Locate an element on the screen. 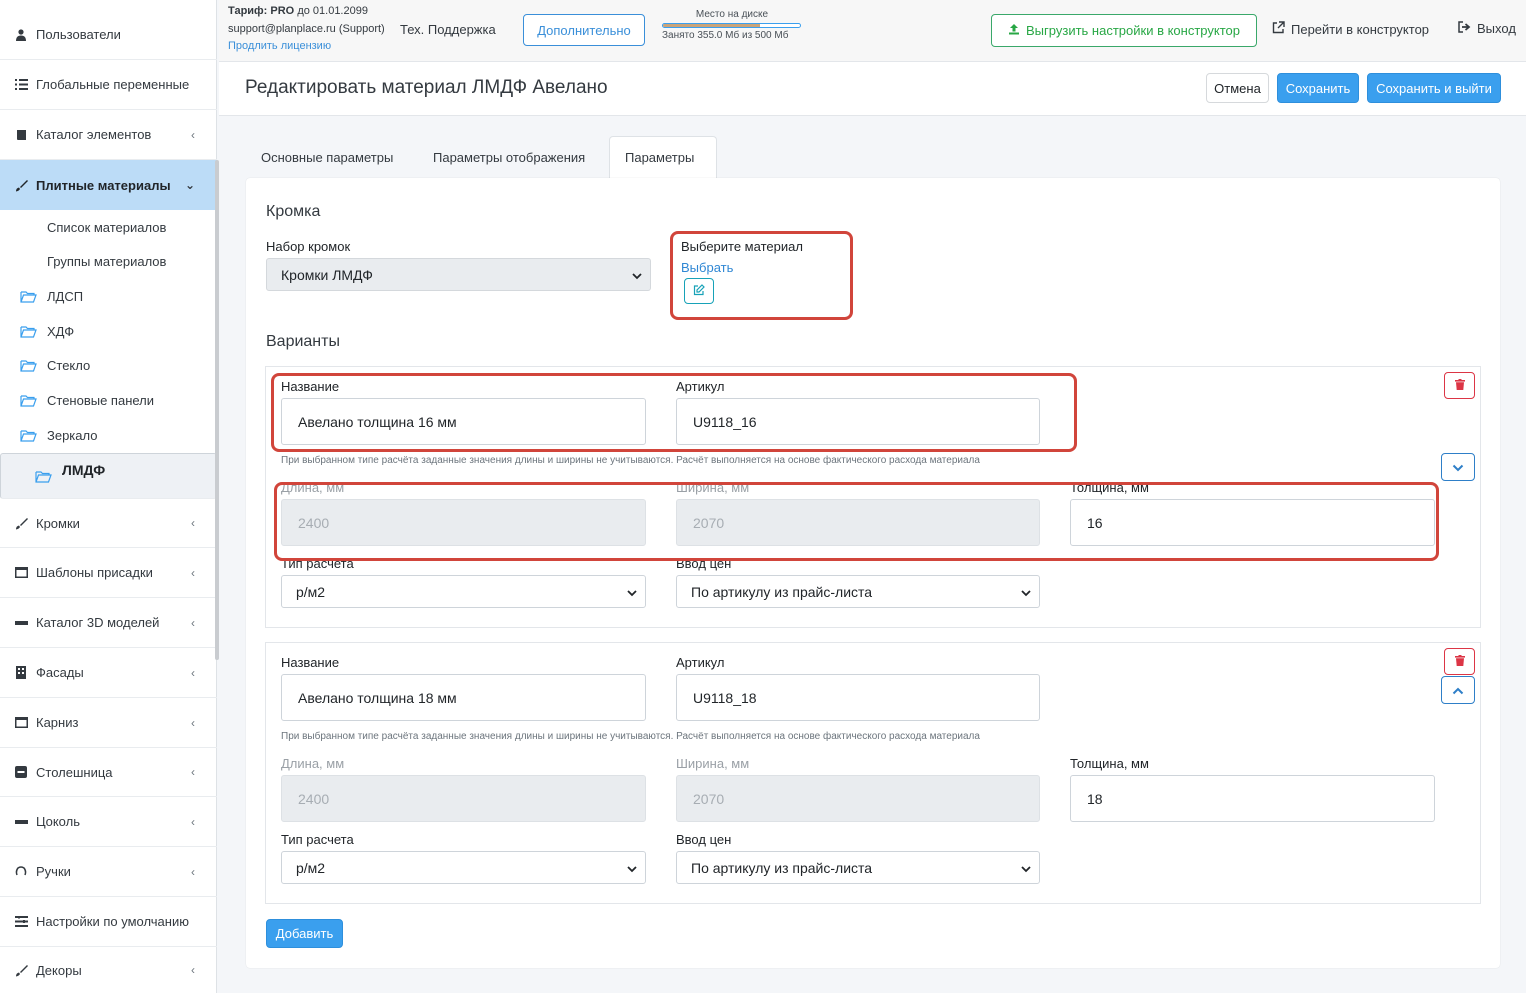 This screenshot has width=1526, height=993. expand-variant-button is located at coordinates (1458, 690).